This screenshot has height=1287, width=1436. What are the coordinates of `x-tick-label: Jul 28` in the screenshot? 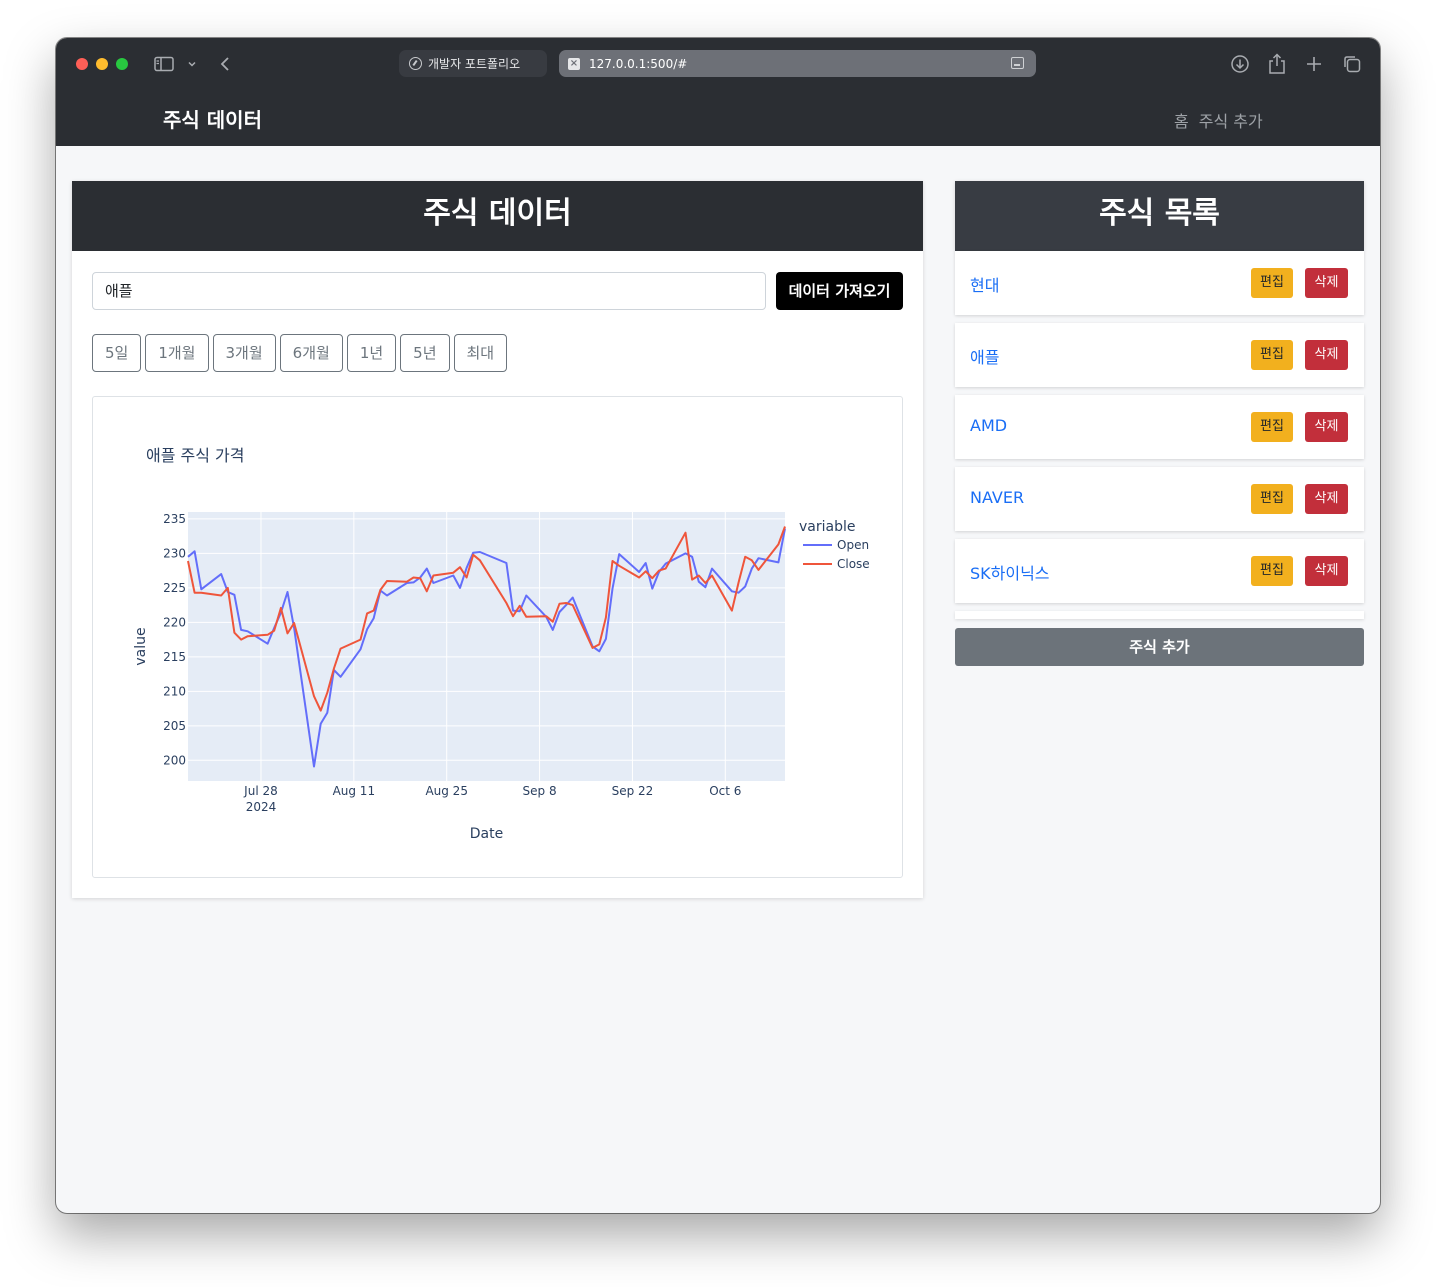 It's located at (260, 791).